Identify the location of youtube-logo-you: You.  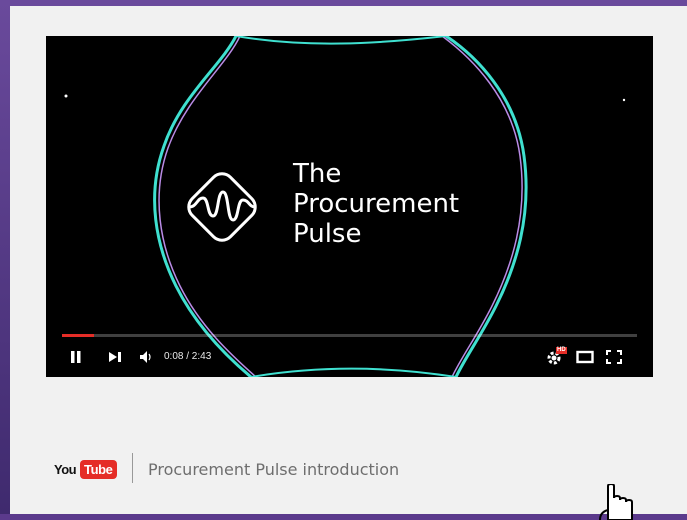
(65, 469).